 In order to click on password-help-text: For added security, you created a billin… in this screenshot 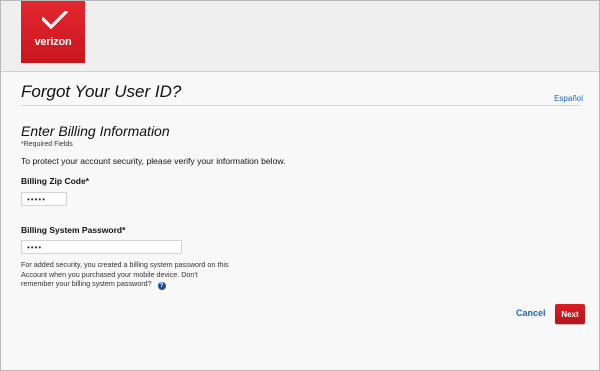, I will do `click(126, 275)`.